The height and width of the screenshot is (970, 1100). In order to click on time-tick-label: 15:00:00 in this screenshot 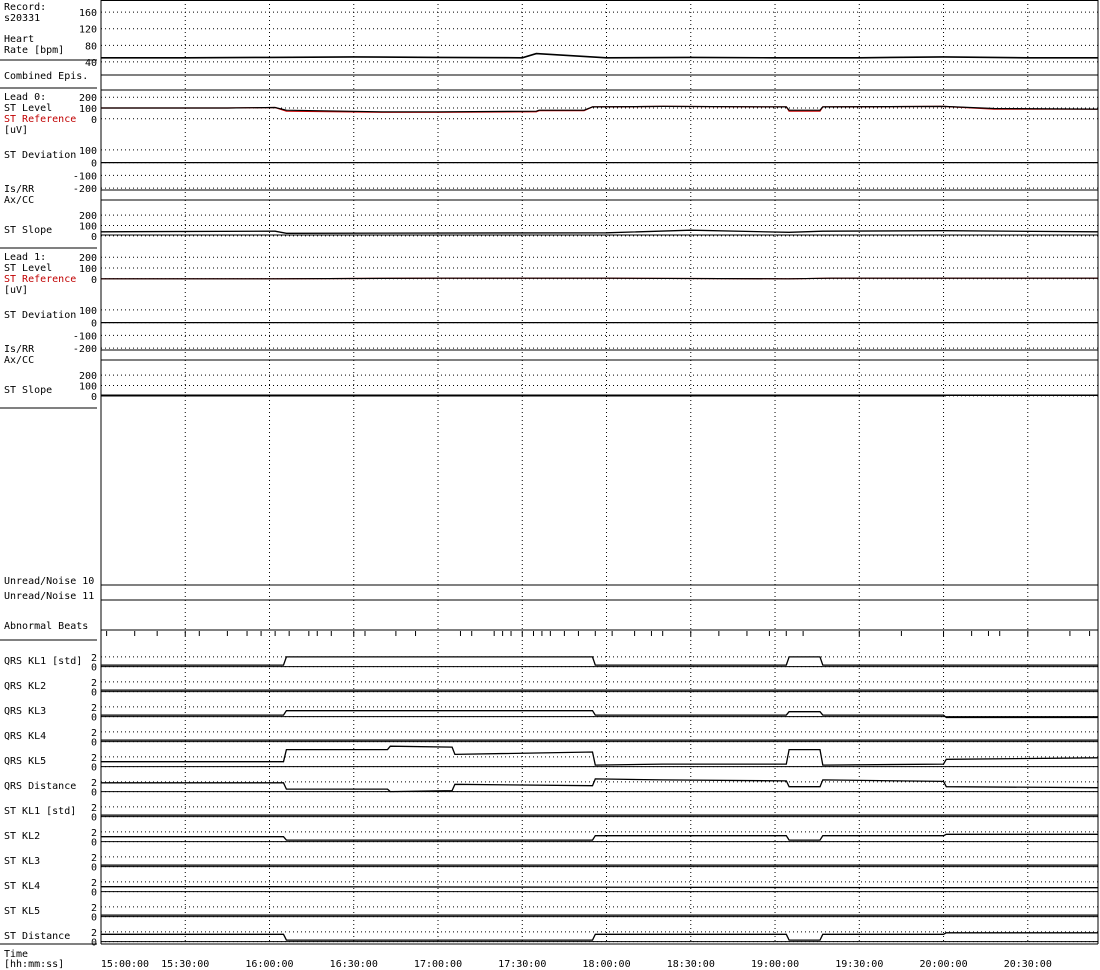, I will do `click(125, 964)`.